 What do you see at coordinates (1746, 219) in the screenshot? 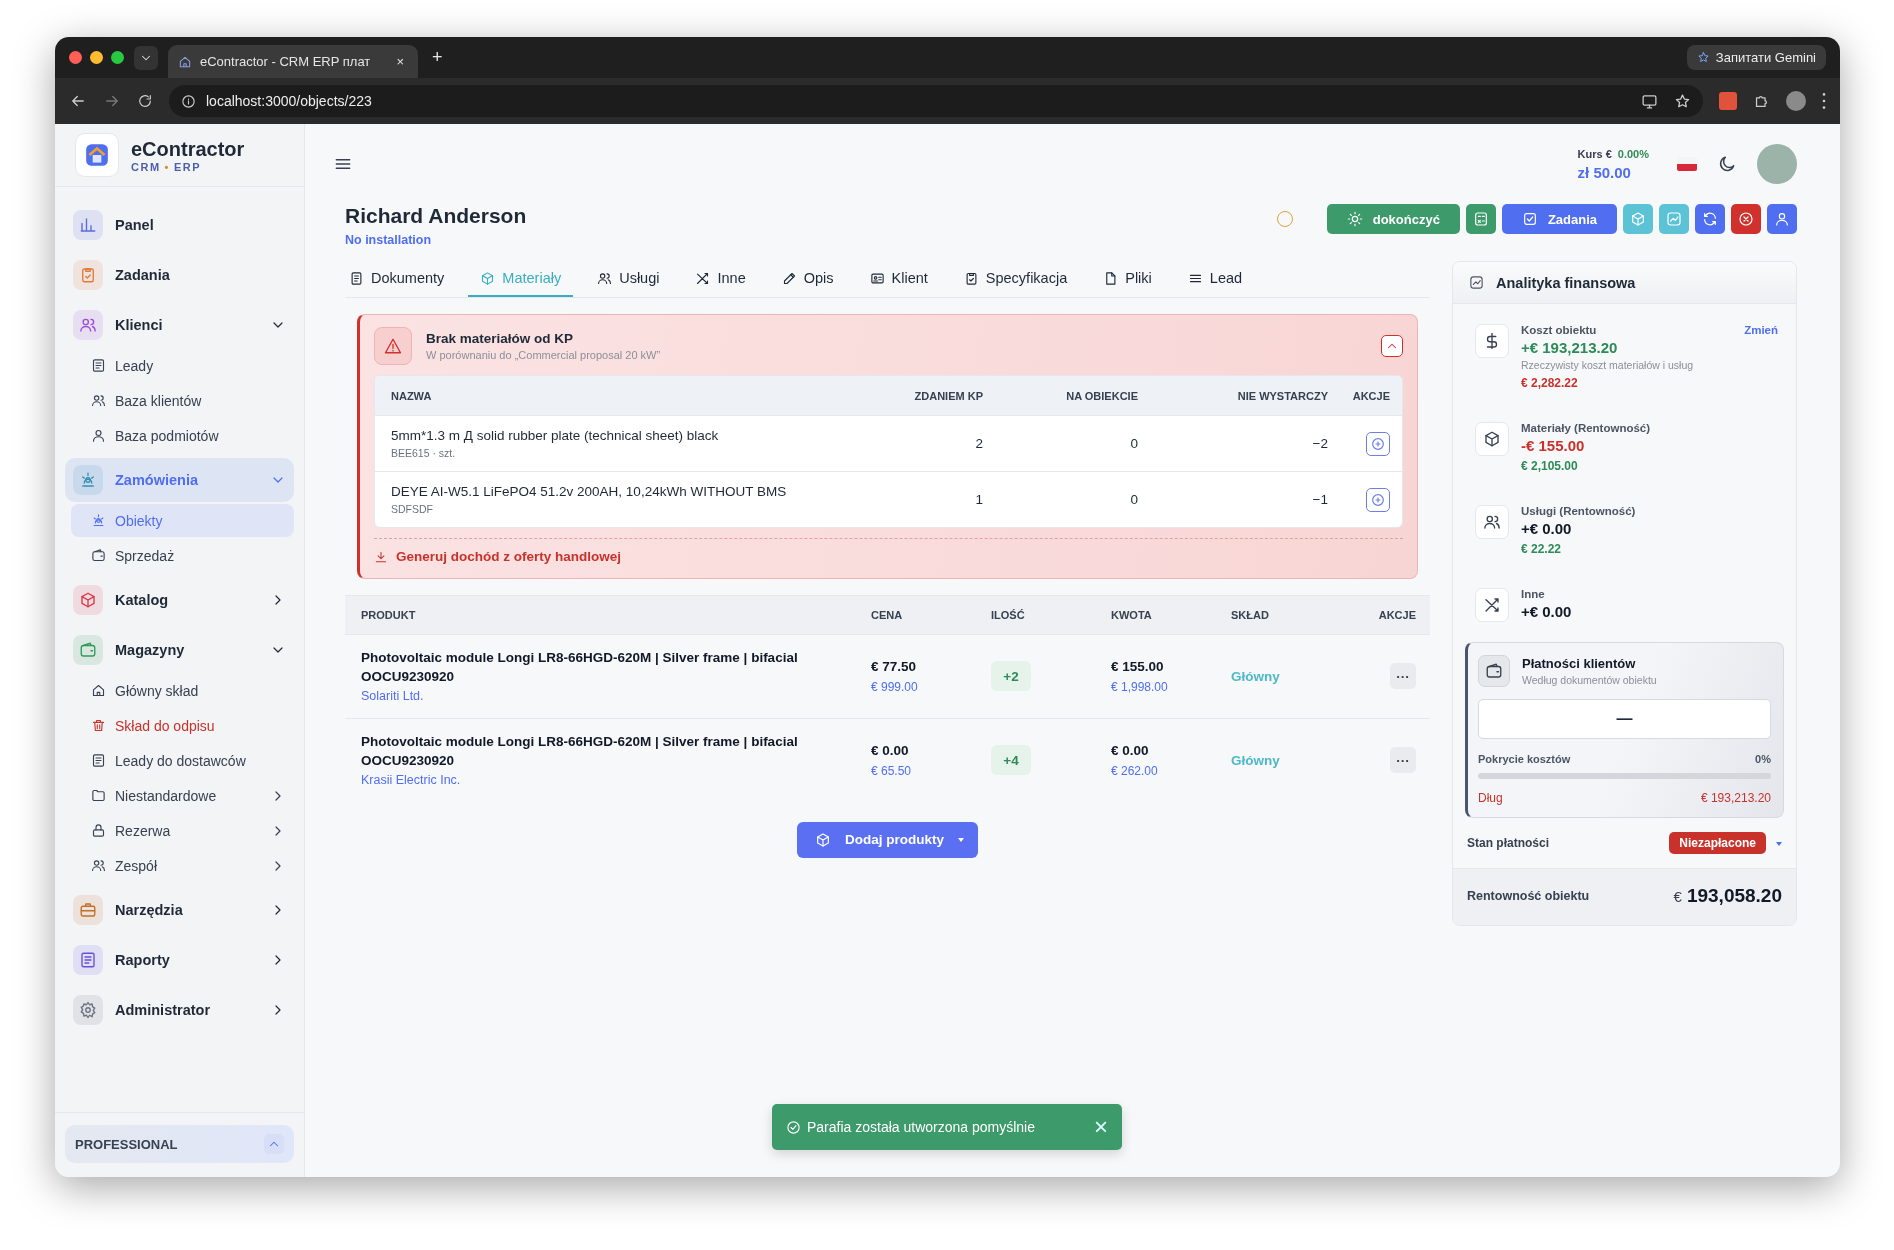
I see `close-button` at bounding box center [1746, 219].